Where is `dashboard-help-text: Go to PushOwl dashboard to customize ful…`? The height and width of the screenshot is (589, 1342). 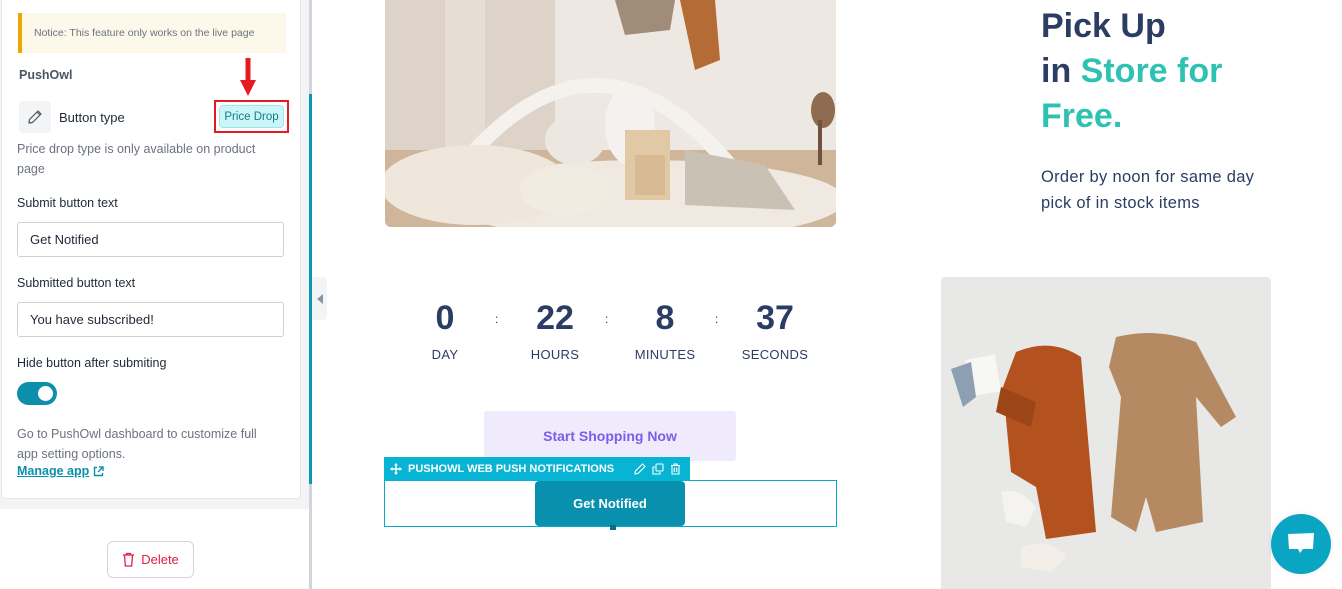
dashboard-help-text: Go to PushOwl dashboard to customize ful… is located at coordinates (137, 444).